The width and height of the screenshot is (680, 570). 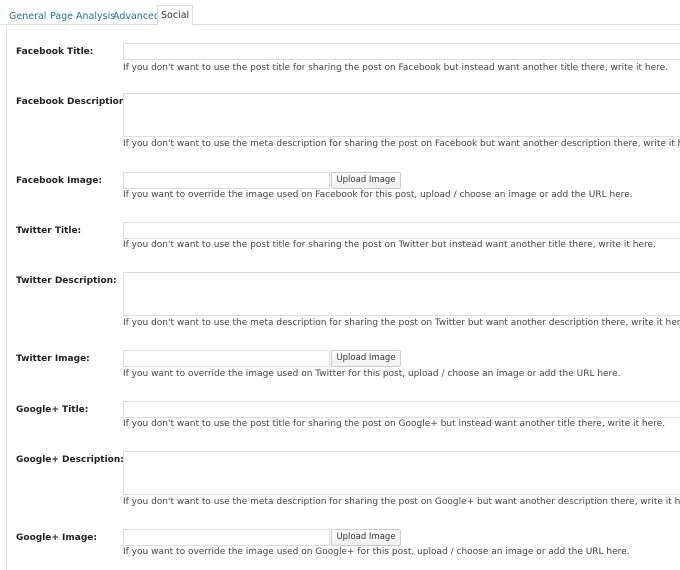 I want to click on twitter-upload-image-button: Upload Image, so click(x=366, y=358).